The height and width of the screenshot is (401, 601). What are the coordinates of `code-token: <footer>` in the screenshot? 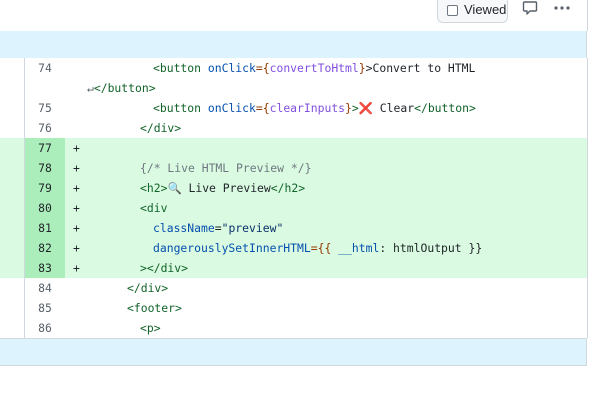 It's located at (154, 308).